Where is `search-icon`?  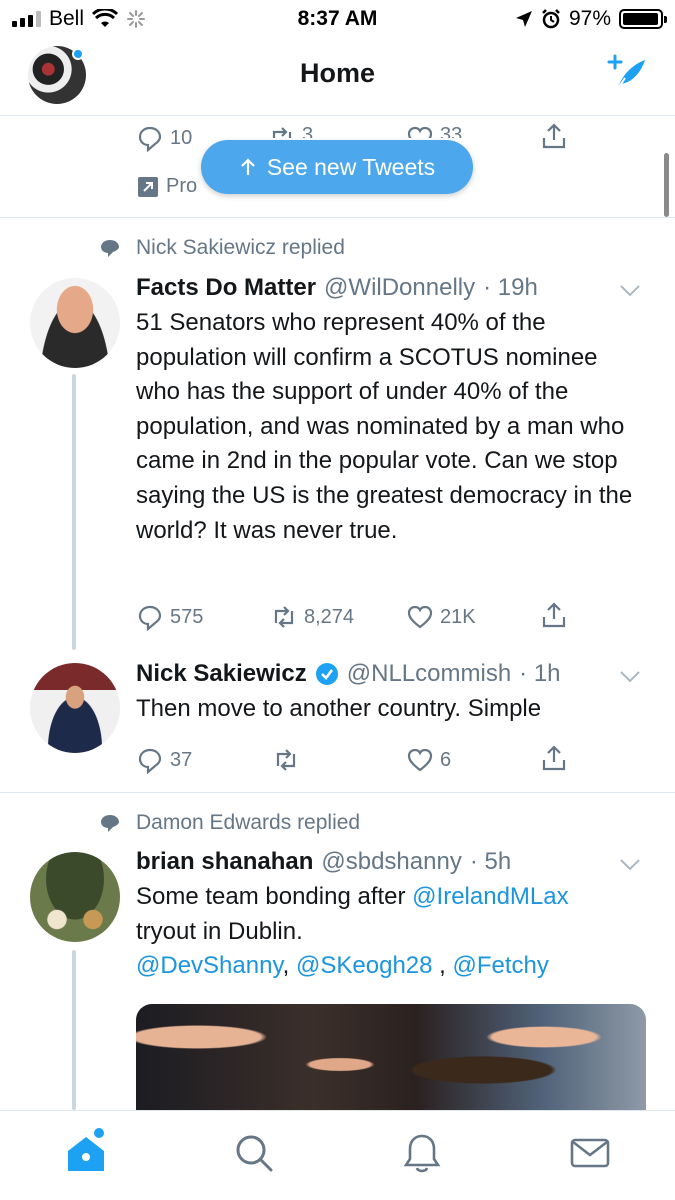
search-icon is located at coordinates (254, 1153).